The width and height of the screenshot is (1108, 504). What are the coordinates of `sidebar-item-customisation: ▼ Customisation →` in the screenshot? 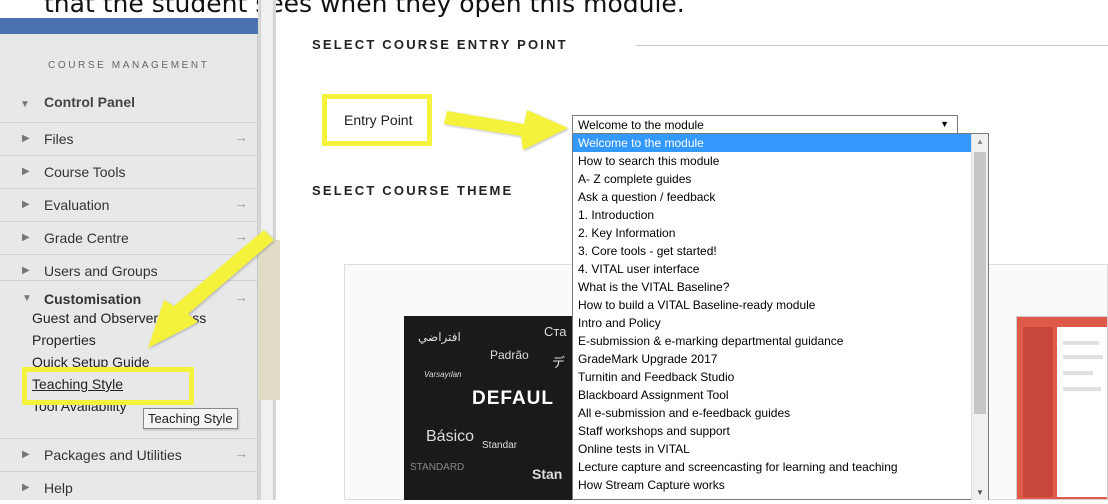 It's located at (129, 296).